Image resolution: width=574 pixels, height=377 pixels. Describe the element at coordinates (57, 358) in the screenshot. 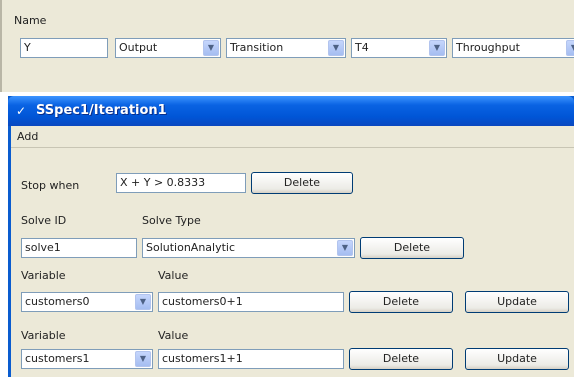

I see `variable-value: customers1` at that location.